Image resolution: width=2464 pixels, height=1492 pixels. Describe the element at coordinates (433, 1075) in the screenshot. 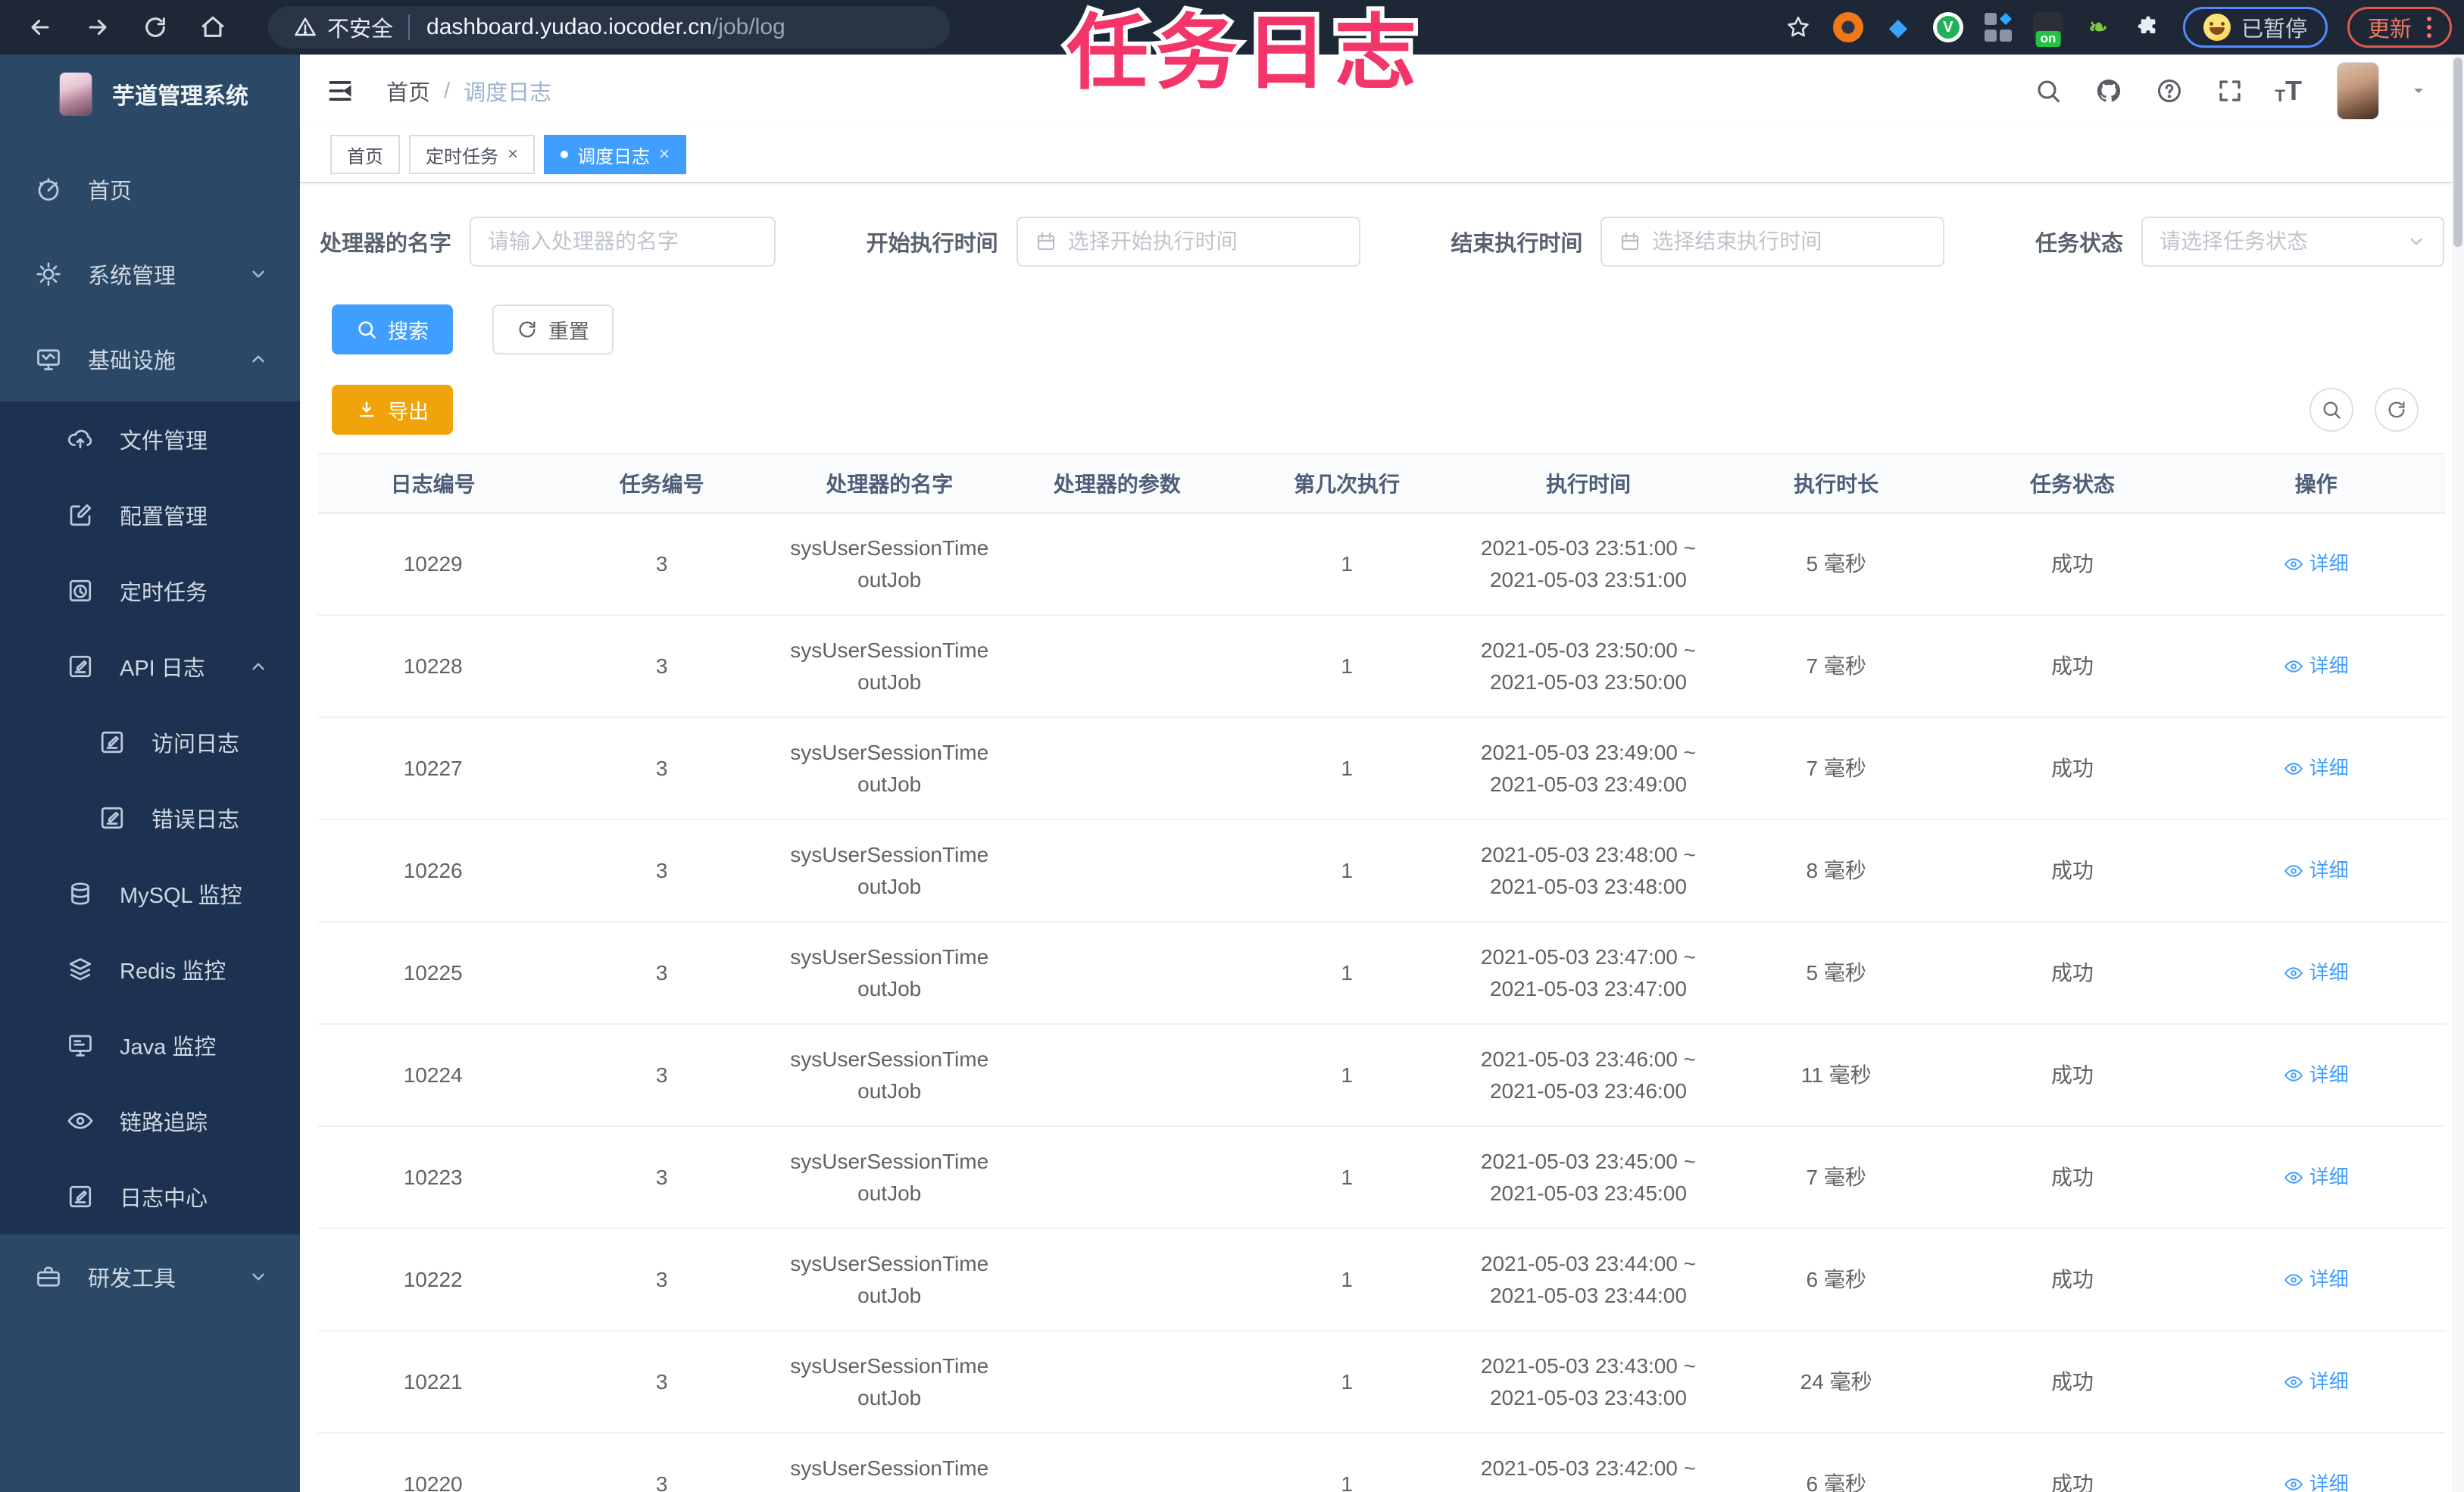

I see `log-id-cell: 10224` at that location.